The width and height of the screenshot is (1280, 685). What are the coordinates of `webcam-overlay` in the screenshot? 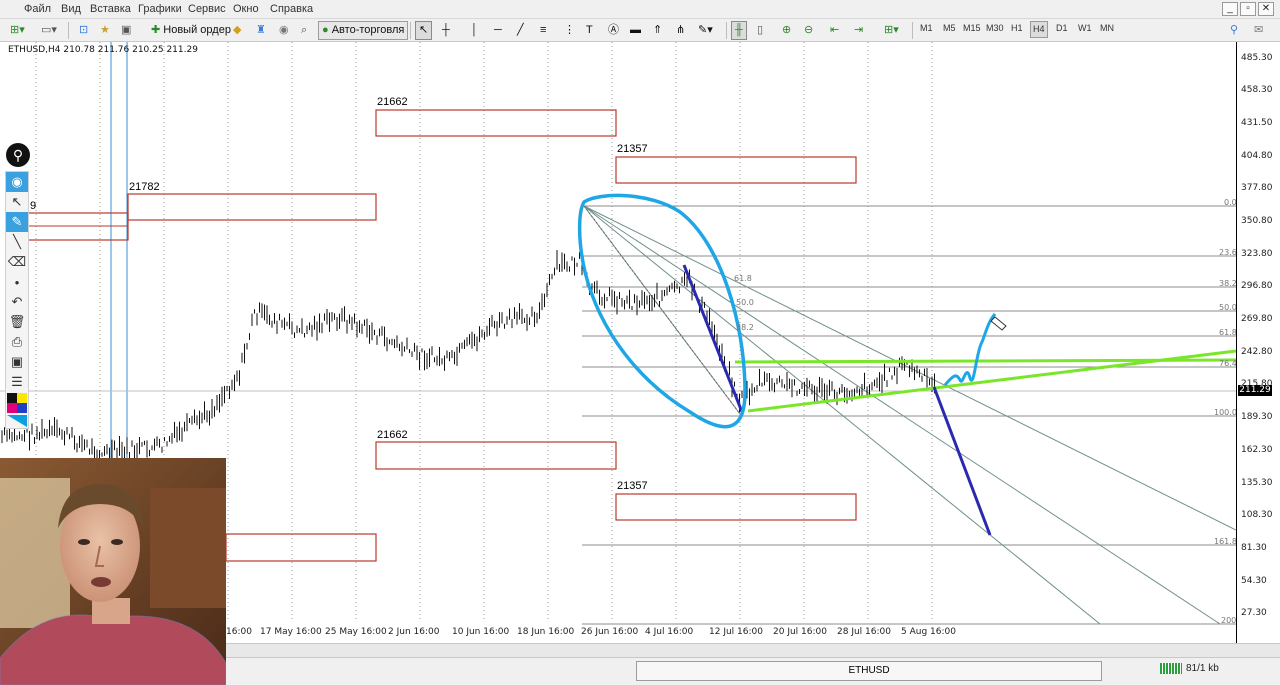 It's located at (113, 571).